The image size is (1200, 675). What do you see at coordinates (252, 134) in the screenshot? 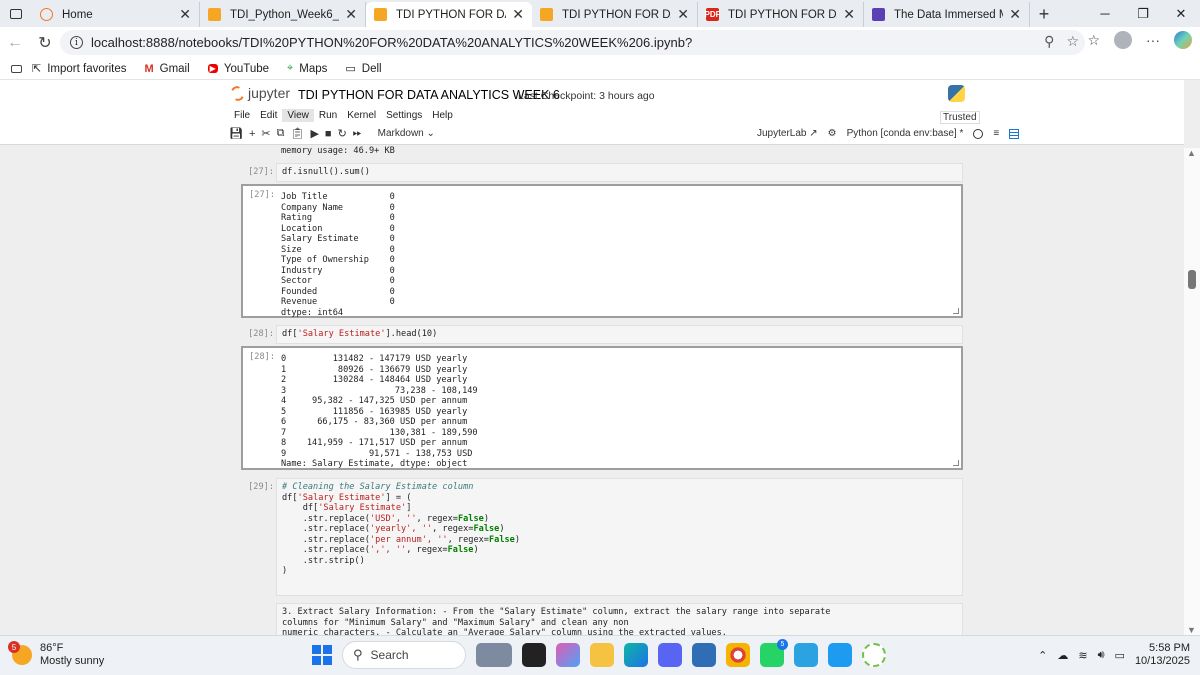
I see `add-cell-icon: +` at bounding box center [252, 134].